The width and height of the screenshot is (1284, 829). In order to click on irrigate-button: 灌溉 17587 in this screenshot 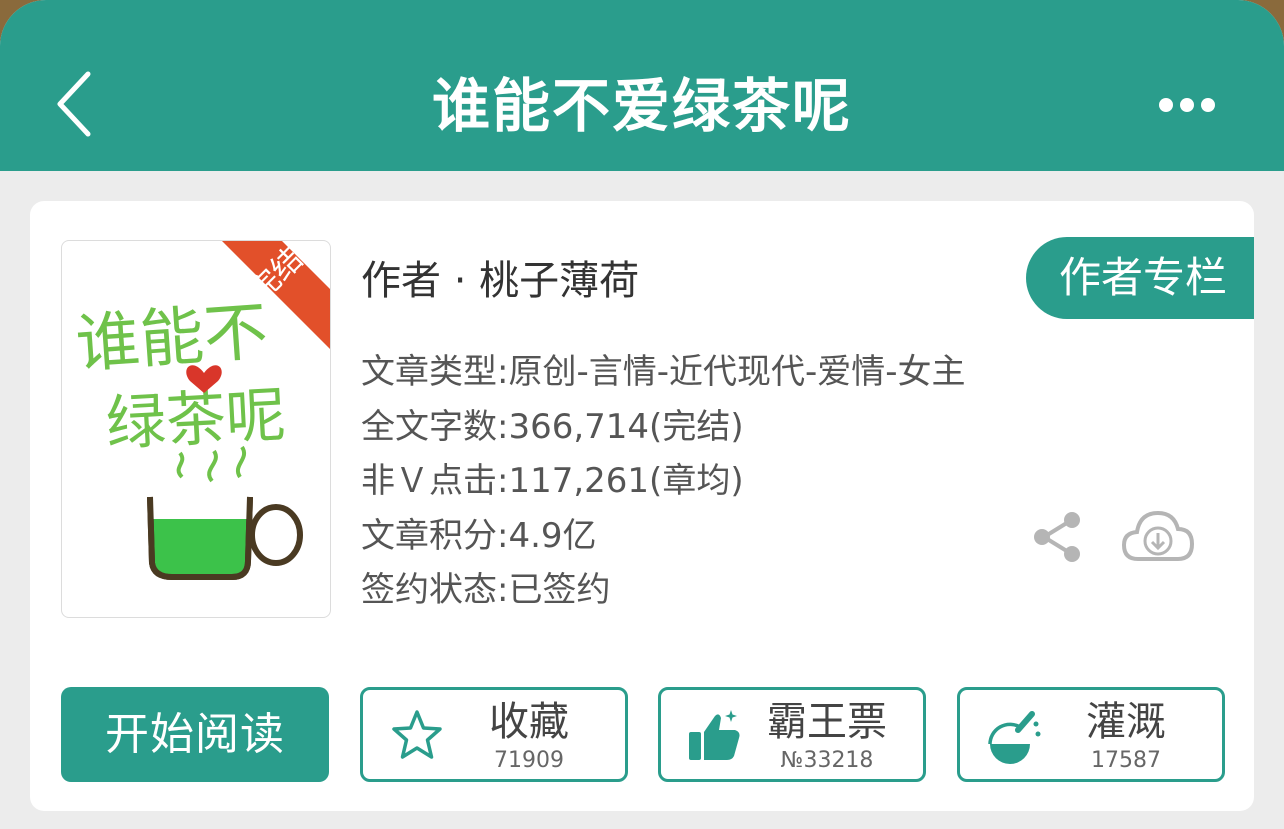, I will do `click(1091, 734)`.